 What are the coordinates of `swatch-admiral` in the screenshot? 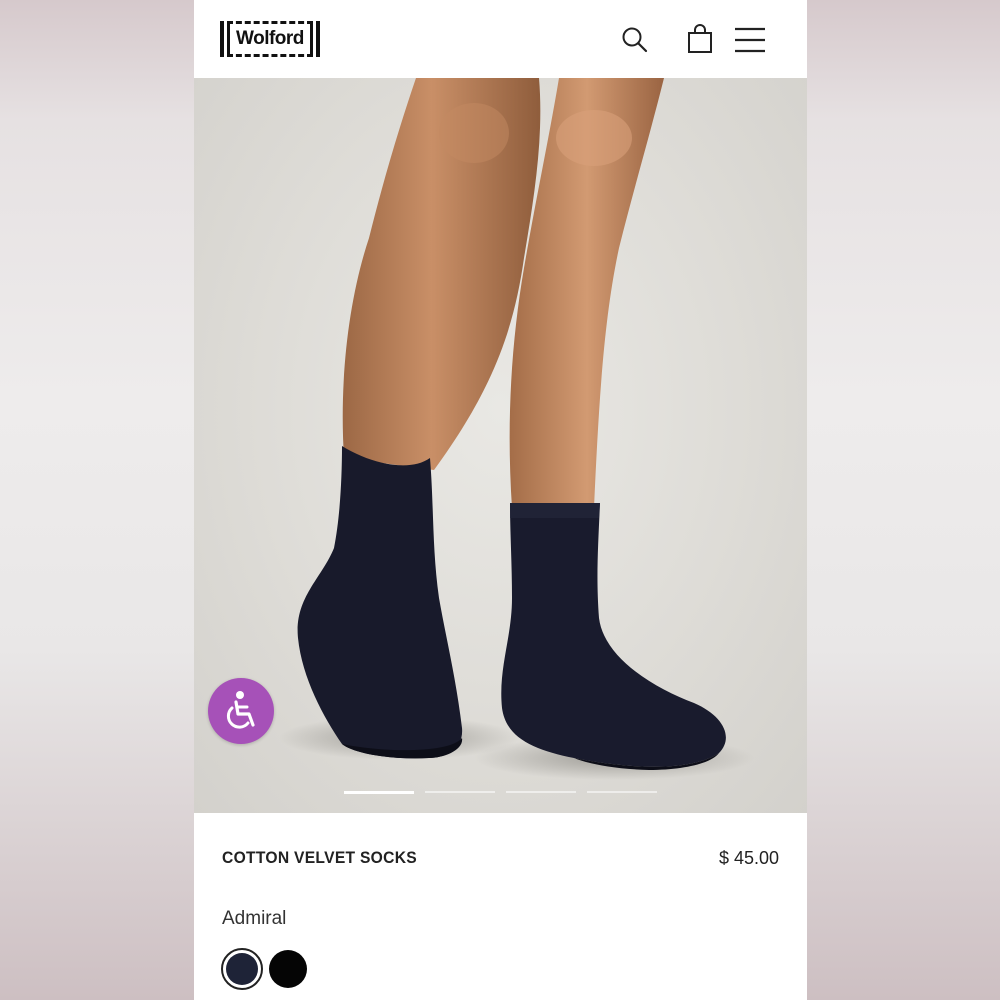 It's located at (242, 969).